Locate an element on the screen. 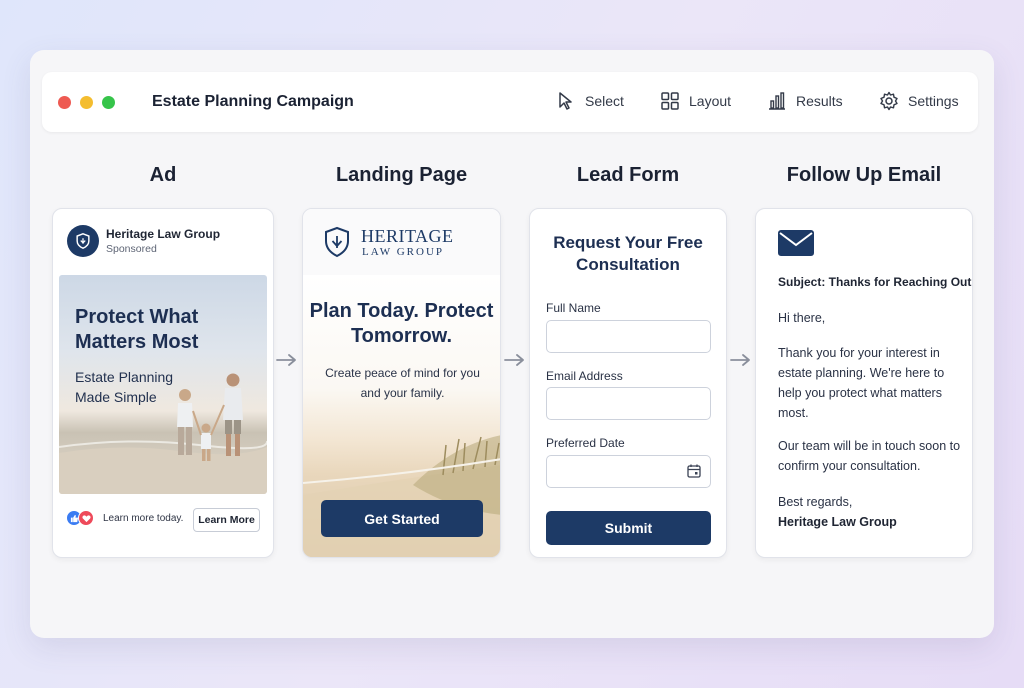 The height and width of the screenshot is (688, 1024). full-name-input is located at coordinates (628, 336).